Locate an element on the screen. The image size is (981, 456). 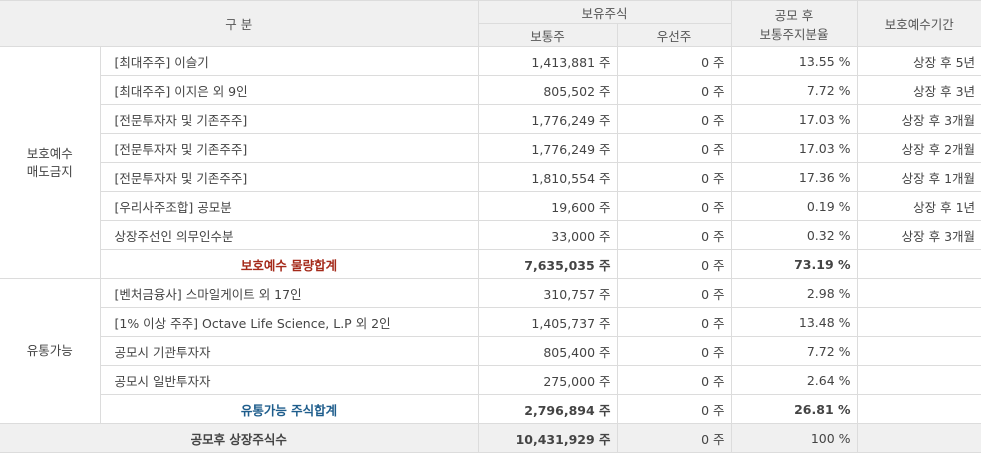
table-row: [최대주주] 이지은 외 9인 805,502 주0 주 7.72 % 상장 후 3년 is located at coordinates (490, 90).